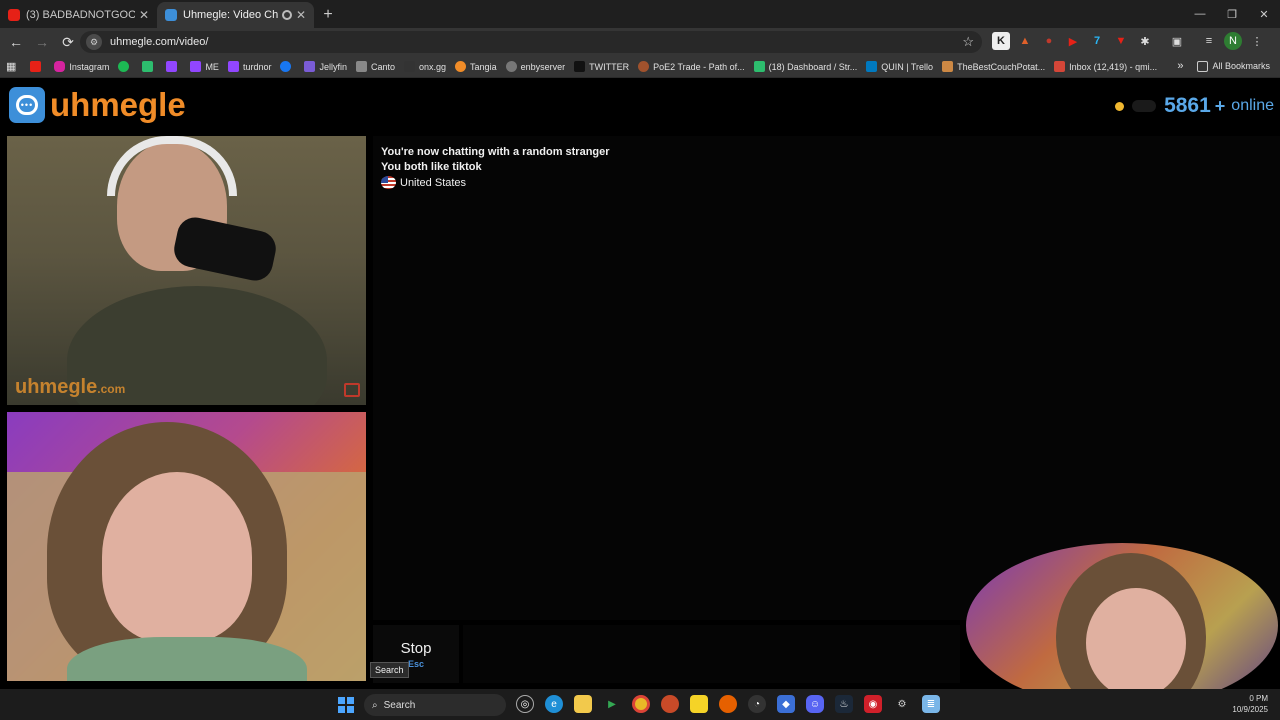 This screenshot has height=720, width=1280. Describe the element at coordinates (786, 704) in the screenshot. I see `blue-app-icon: ◆` at that location.